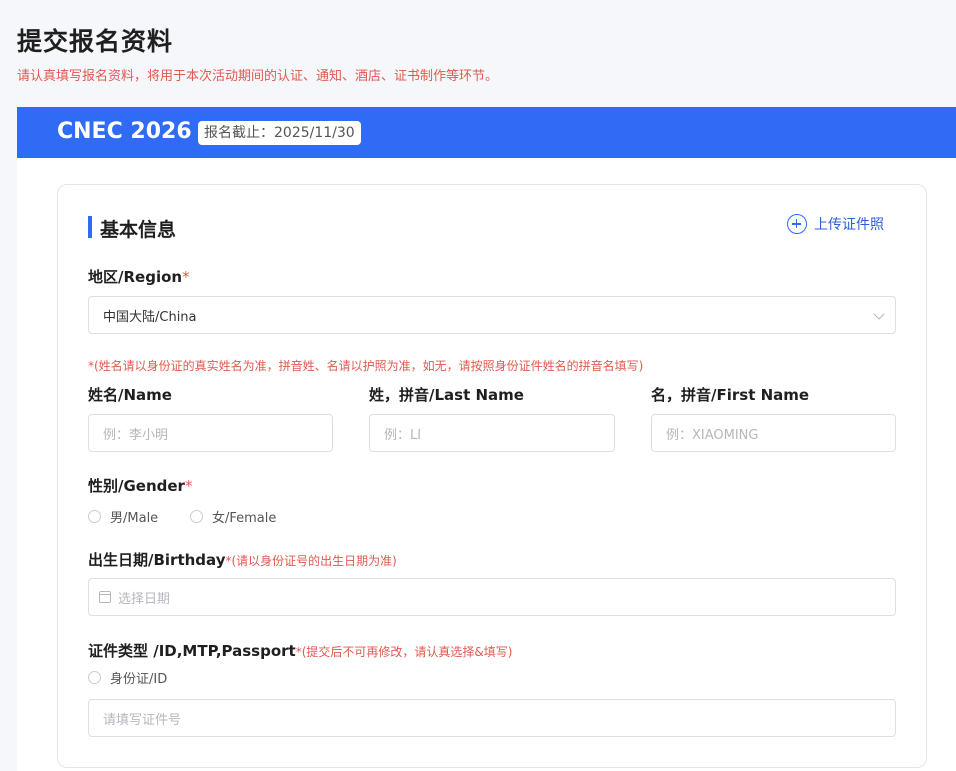  Describe the element at coordinates (135, 277) in the screenshot. I see `region-label-text: 地区/Region` at that location.